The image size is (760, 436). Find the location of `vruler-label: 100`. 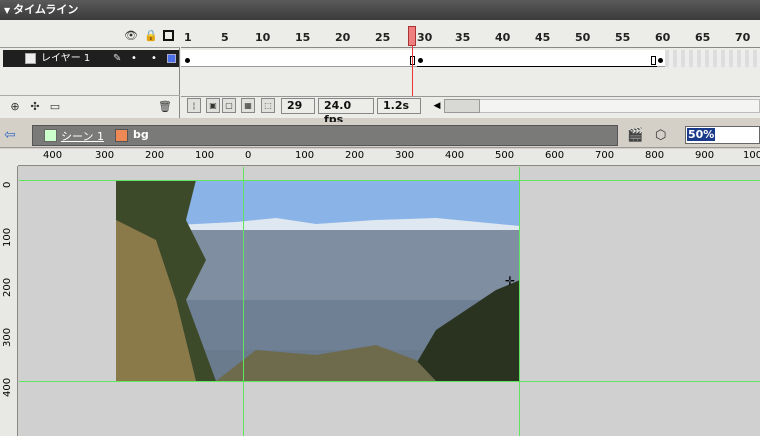

vruler-label: 100 is located at coordinates (7, 237).